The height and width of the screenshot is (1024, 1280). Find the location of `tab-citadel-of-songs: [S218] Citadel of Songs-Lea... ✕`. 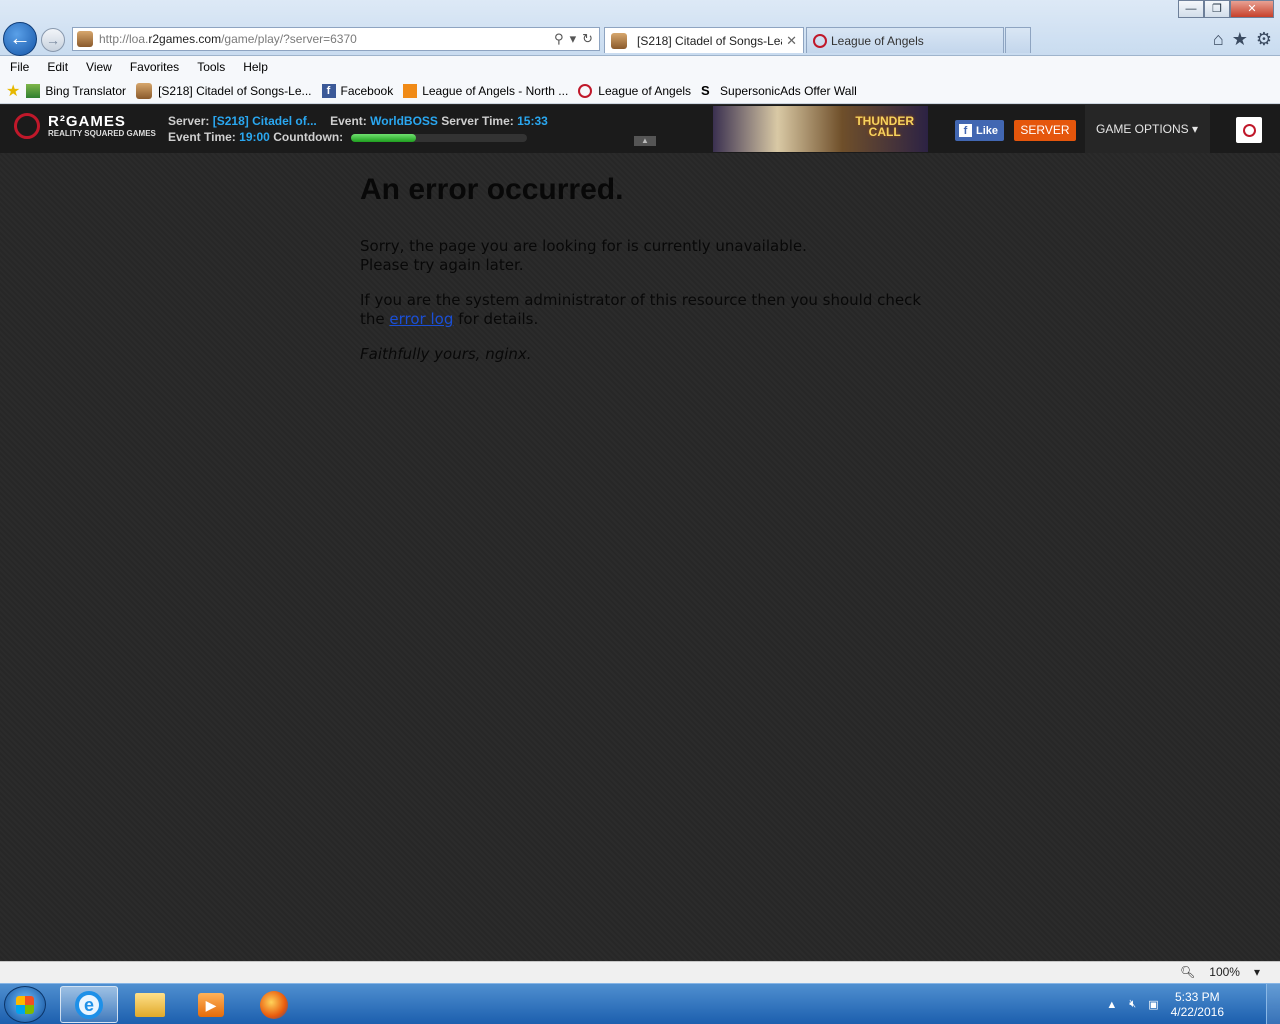

tab-citadel-of-songs: [S218] Citadel of Songs-Lea... ✕ is located at coordinates (704, 40).